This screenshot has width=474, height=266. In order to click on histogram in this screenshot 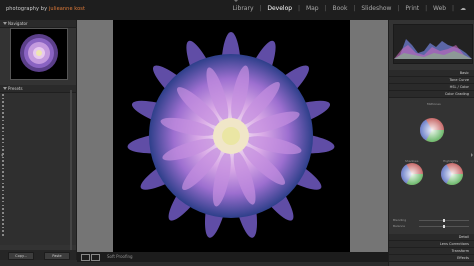, I will do `click(433, 44)`.